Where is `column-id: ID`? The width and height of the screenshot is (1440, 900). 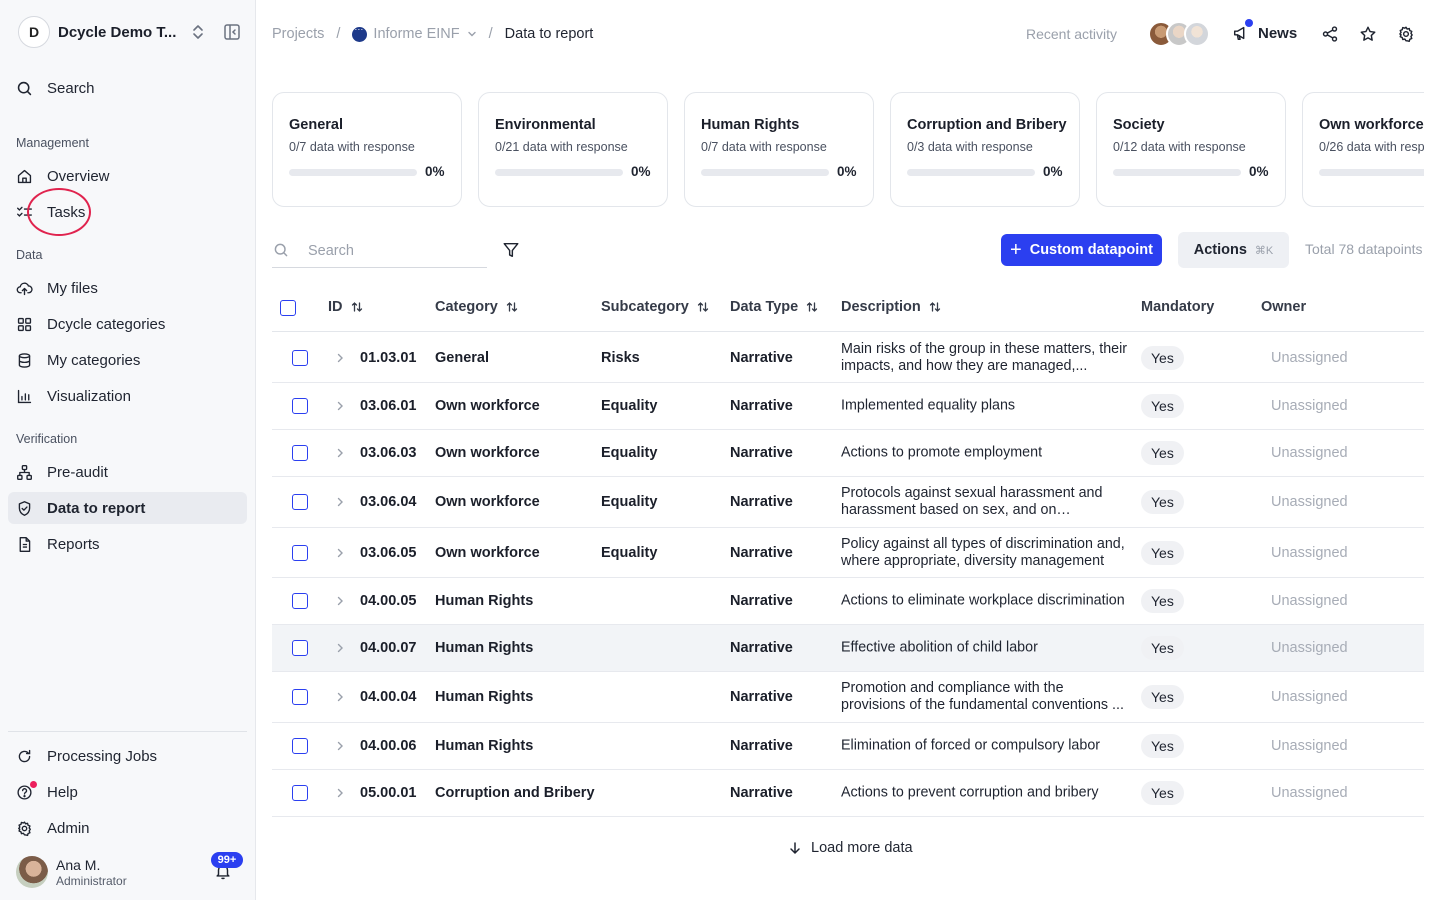 column-id: ID is located at coordinates (345, 307).